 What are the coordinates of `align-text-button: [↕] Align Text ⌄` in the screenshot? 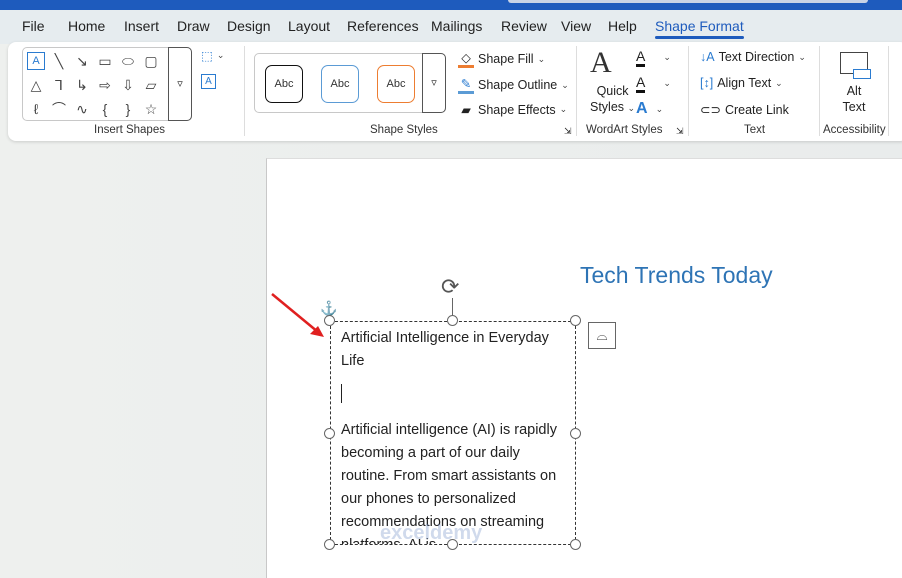 It's located at (741, 83).